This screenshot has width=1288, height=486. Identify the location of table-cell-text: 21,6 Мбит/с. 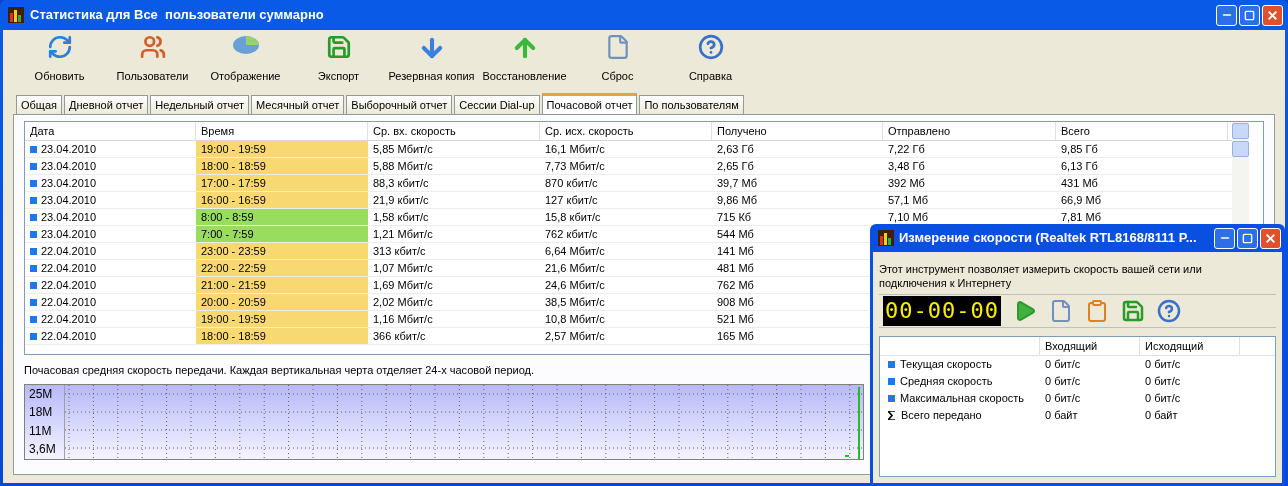
(575, 268).